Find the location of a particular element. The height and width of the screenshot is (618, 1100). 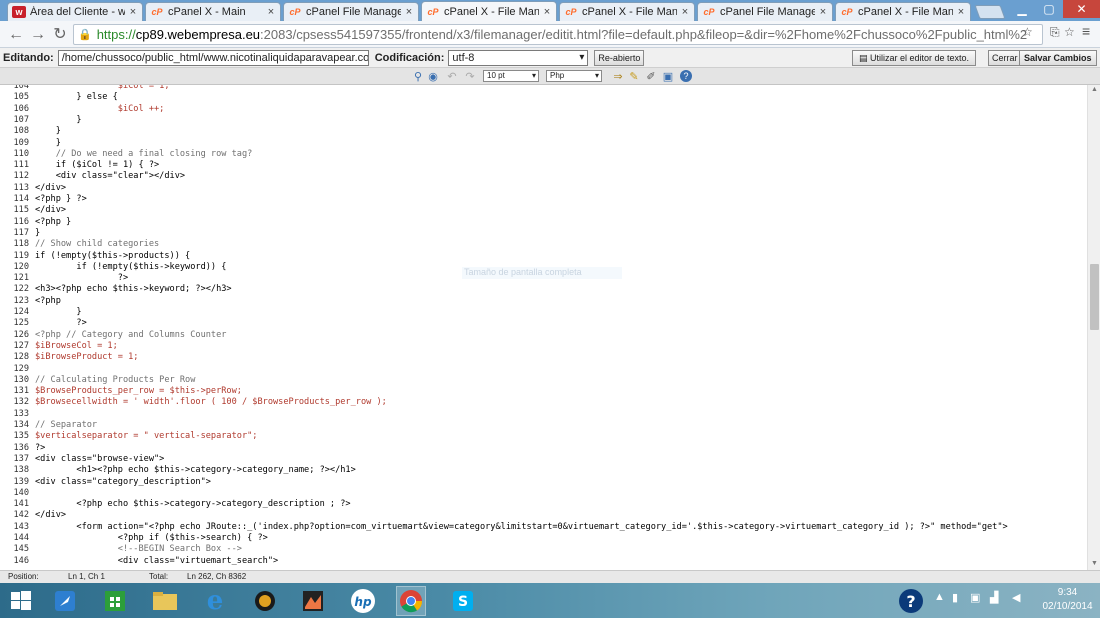

code-line: 129 is located at coordinates (543, 369).